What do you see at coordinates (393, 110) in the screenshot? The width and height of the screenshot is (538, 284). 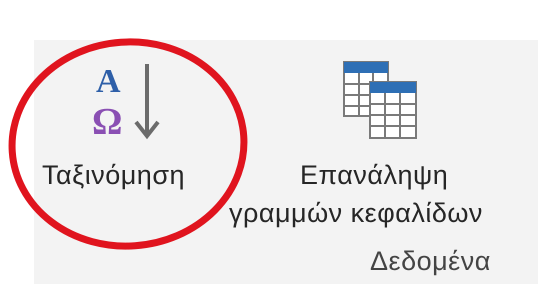 I see `front-table-icon` at bounding box center [393, 110].